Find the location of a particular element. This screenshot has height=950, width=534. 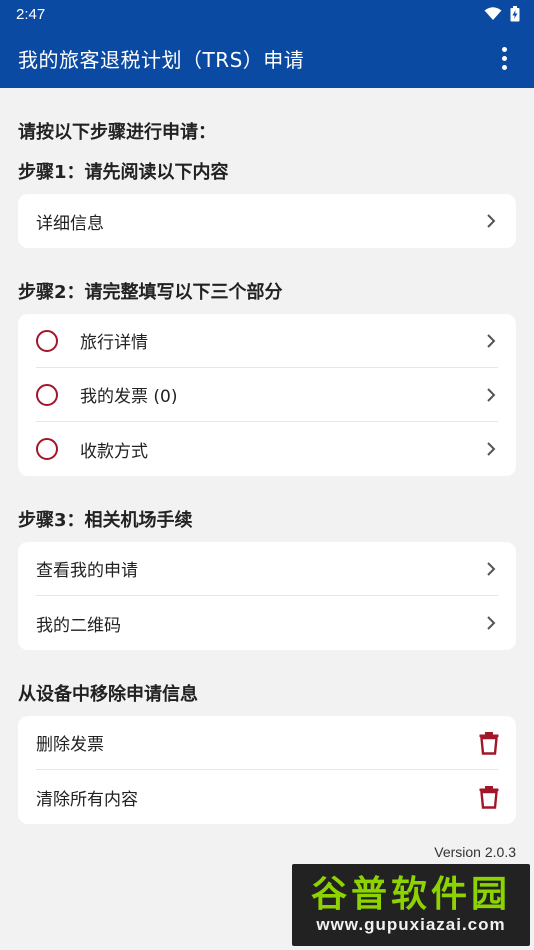

list-item-payment-method: 收款方式 is located at coordinates (267, 449).